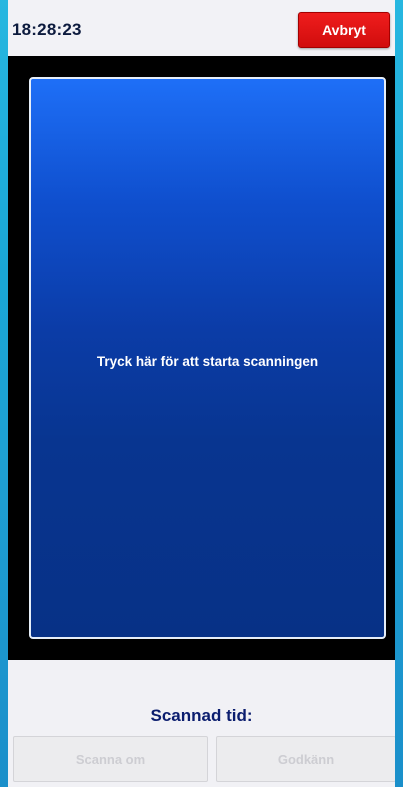 Image resolution: width=403 pixels, height=787 pixels. What do you see at coordinates (201, 715) in the screenshot?
I see `scanned-time-label: Scannad tid:` at bounding box center [201, 715].